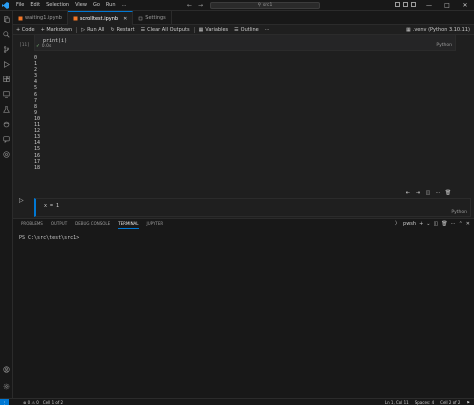 This screenshot has height=405, width=474. What do you see at coordinates (51, 206) in the screenshot?
I see `cell-code: x = 1` at bounding box center [51, 206].